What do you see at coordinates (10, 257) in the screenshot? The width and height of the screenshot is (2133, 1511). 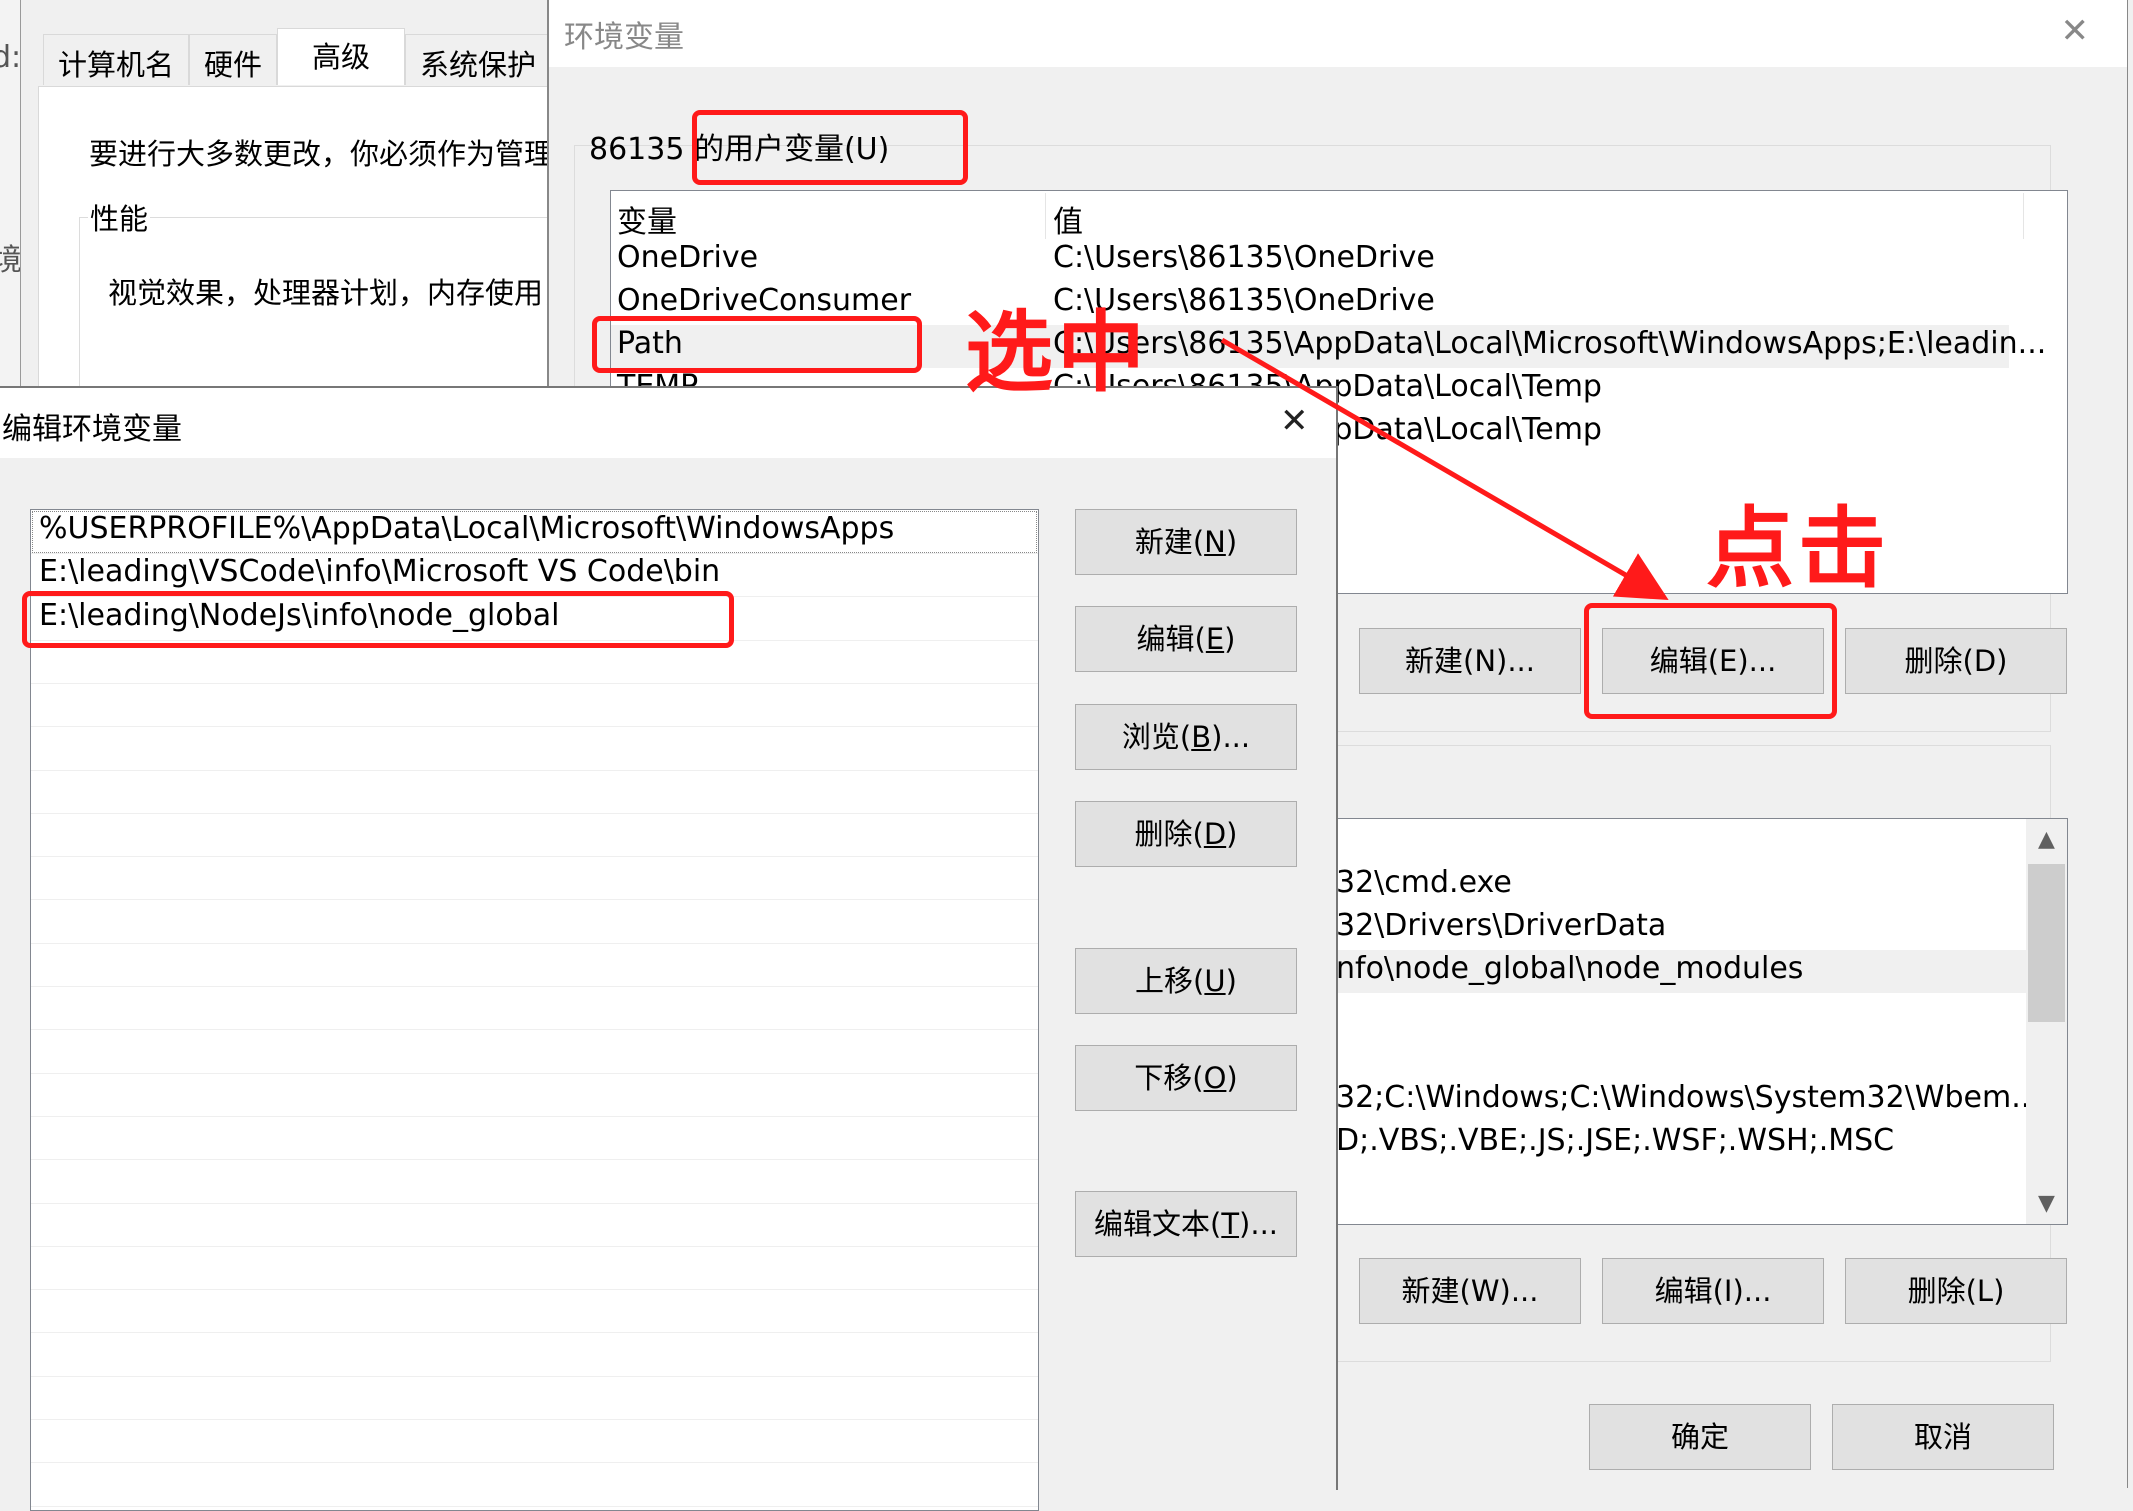 I see `background-text-fragment: 境` at bounding box center [10, 257].